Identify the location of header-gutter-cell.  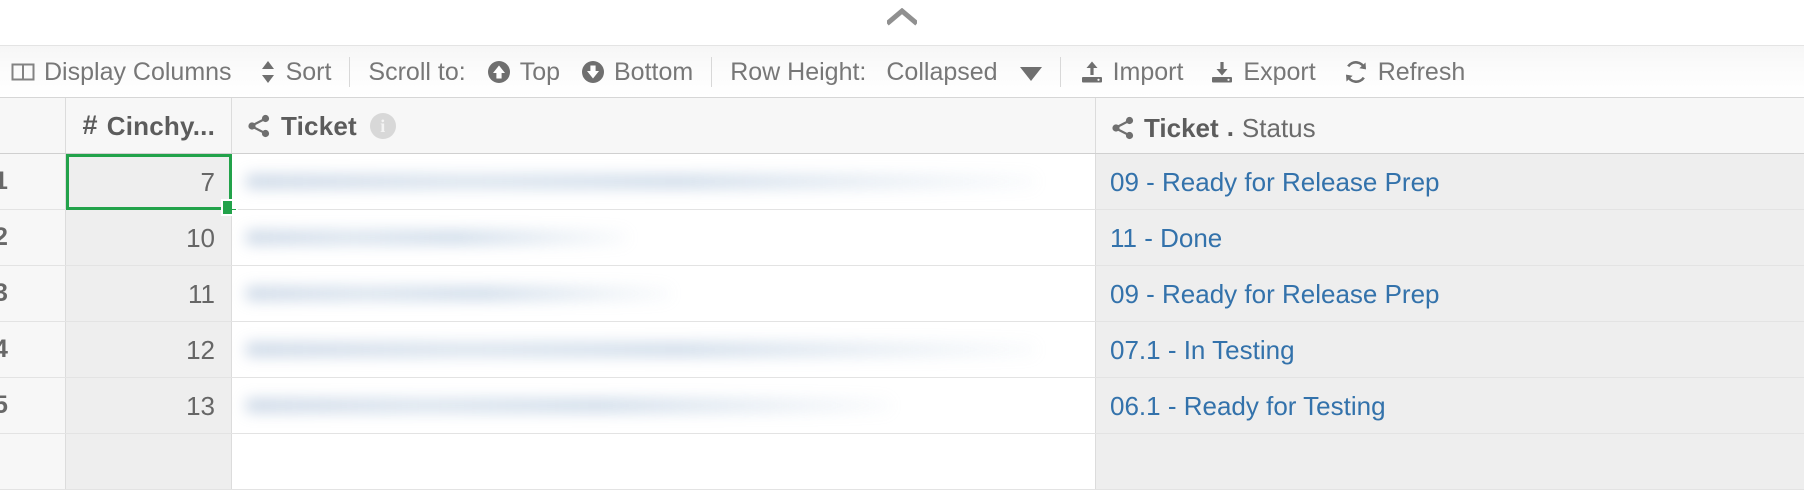
(33, 125).